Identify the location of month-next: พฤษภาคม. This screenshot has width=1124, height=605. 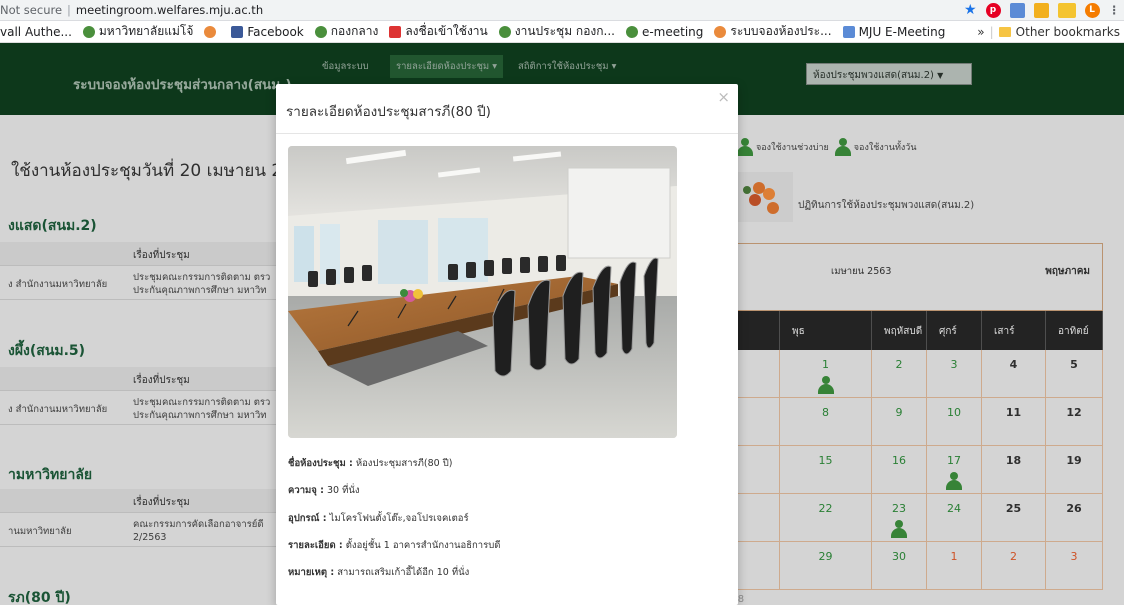
(1067, 271).